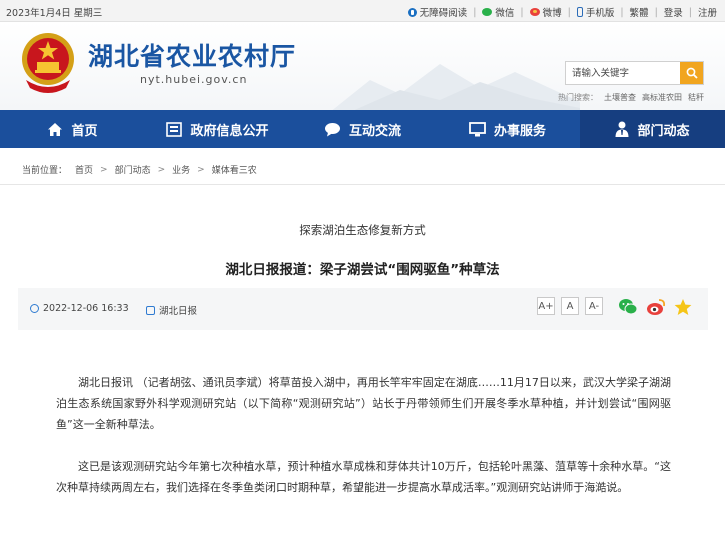  I want to click on divider, so click(362, 184).